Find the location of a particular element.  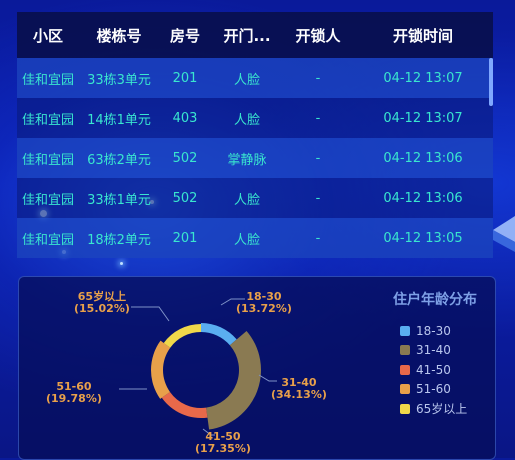

slice-percent: (17.35%) is located at coordinates (223, 448).